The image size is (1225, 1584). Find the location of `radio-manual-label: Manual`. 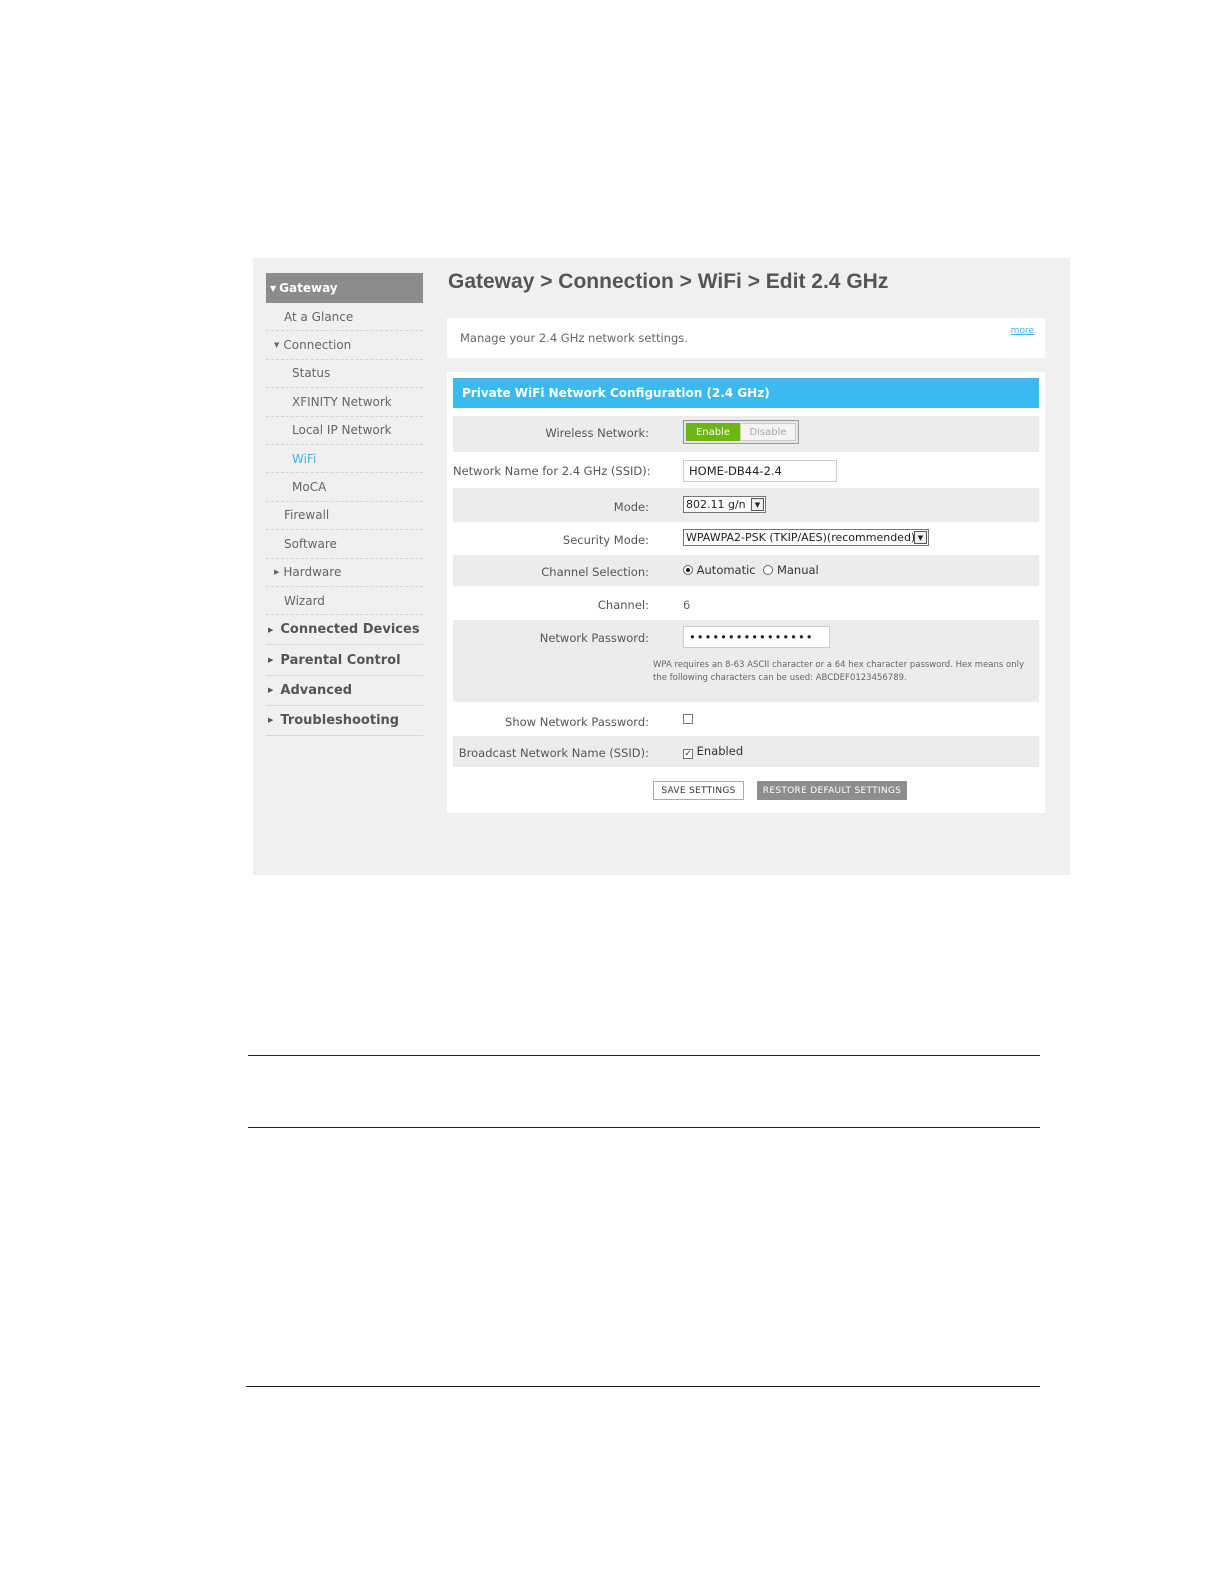

radio-manual-label: Manual is located at coordinates (797, 570).